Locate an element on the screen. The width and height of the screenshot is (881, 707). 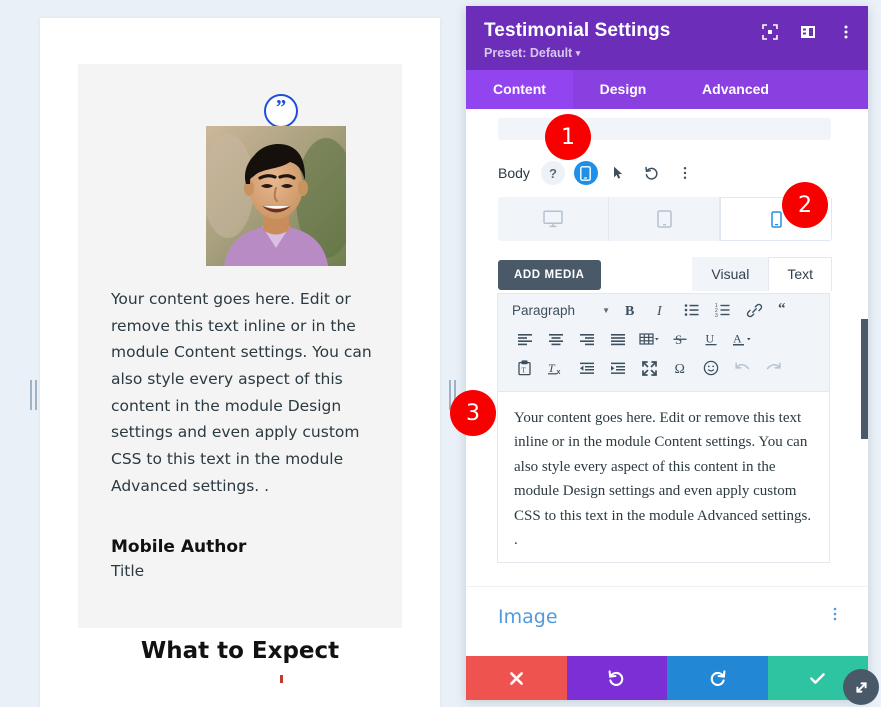
link-icon is located at coordinates (754, 310).